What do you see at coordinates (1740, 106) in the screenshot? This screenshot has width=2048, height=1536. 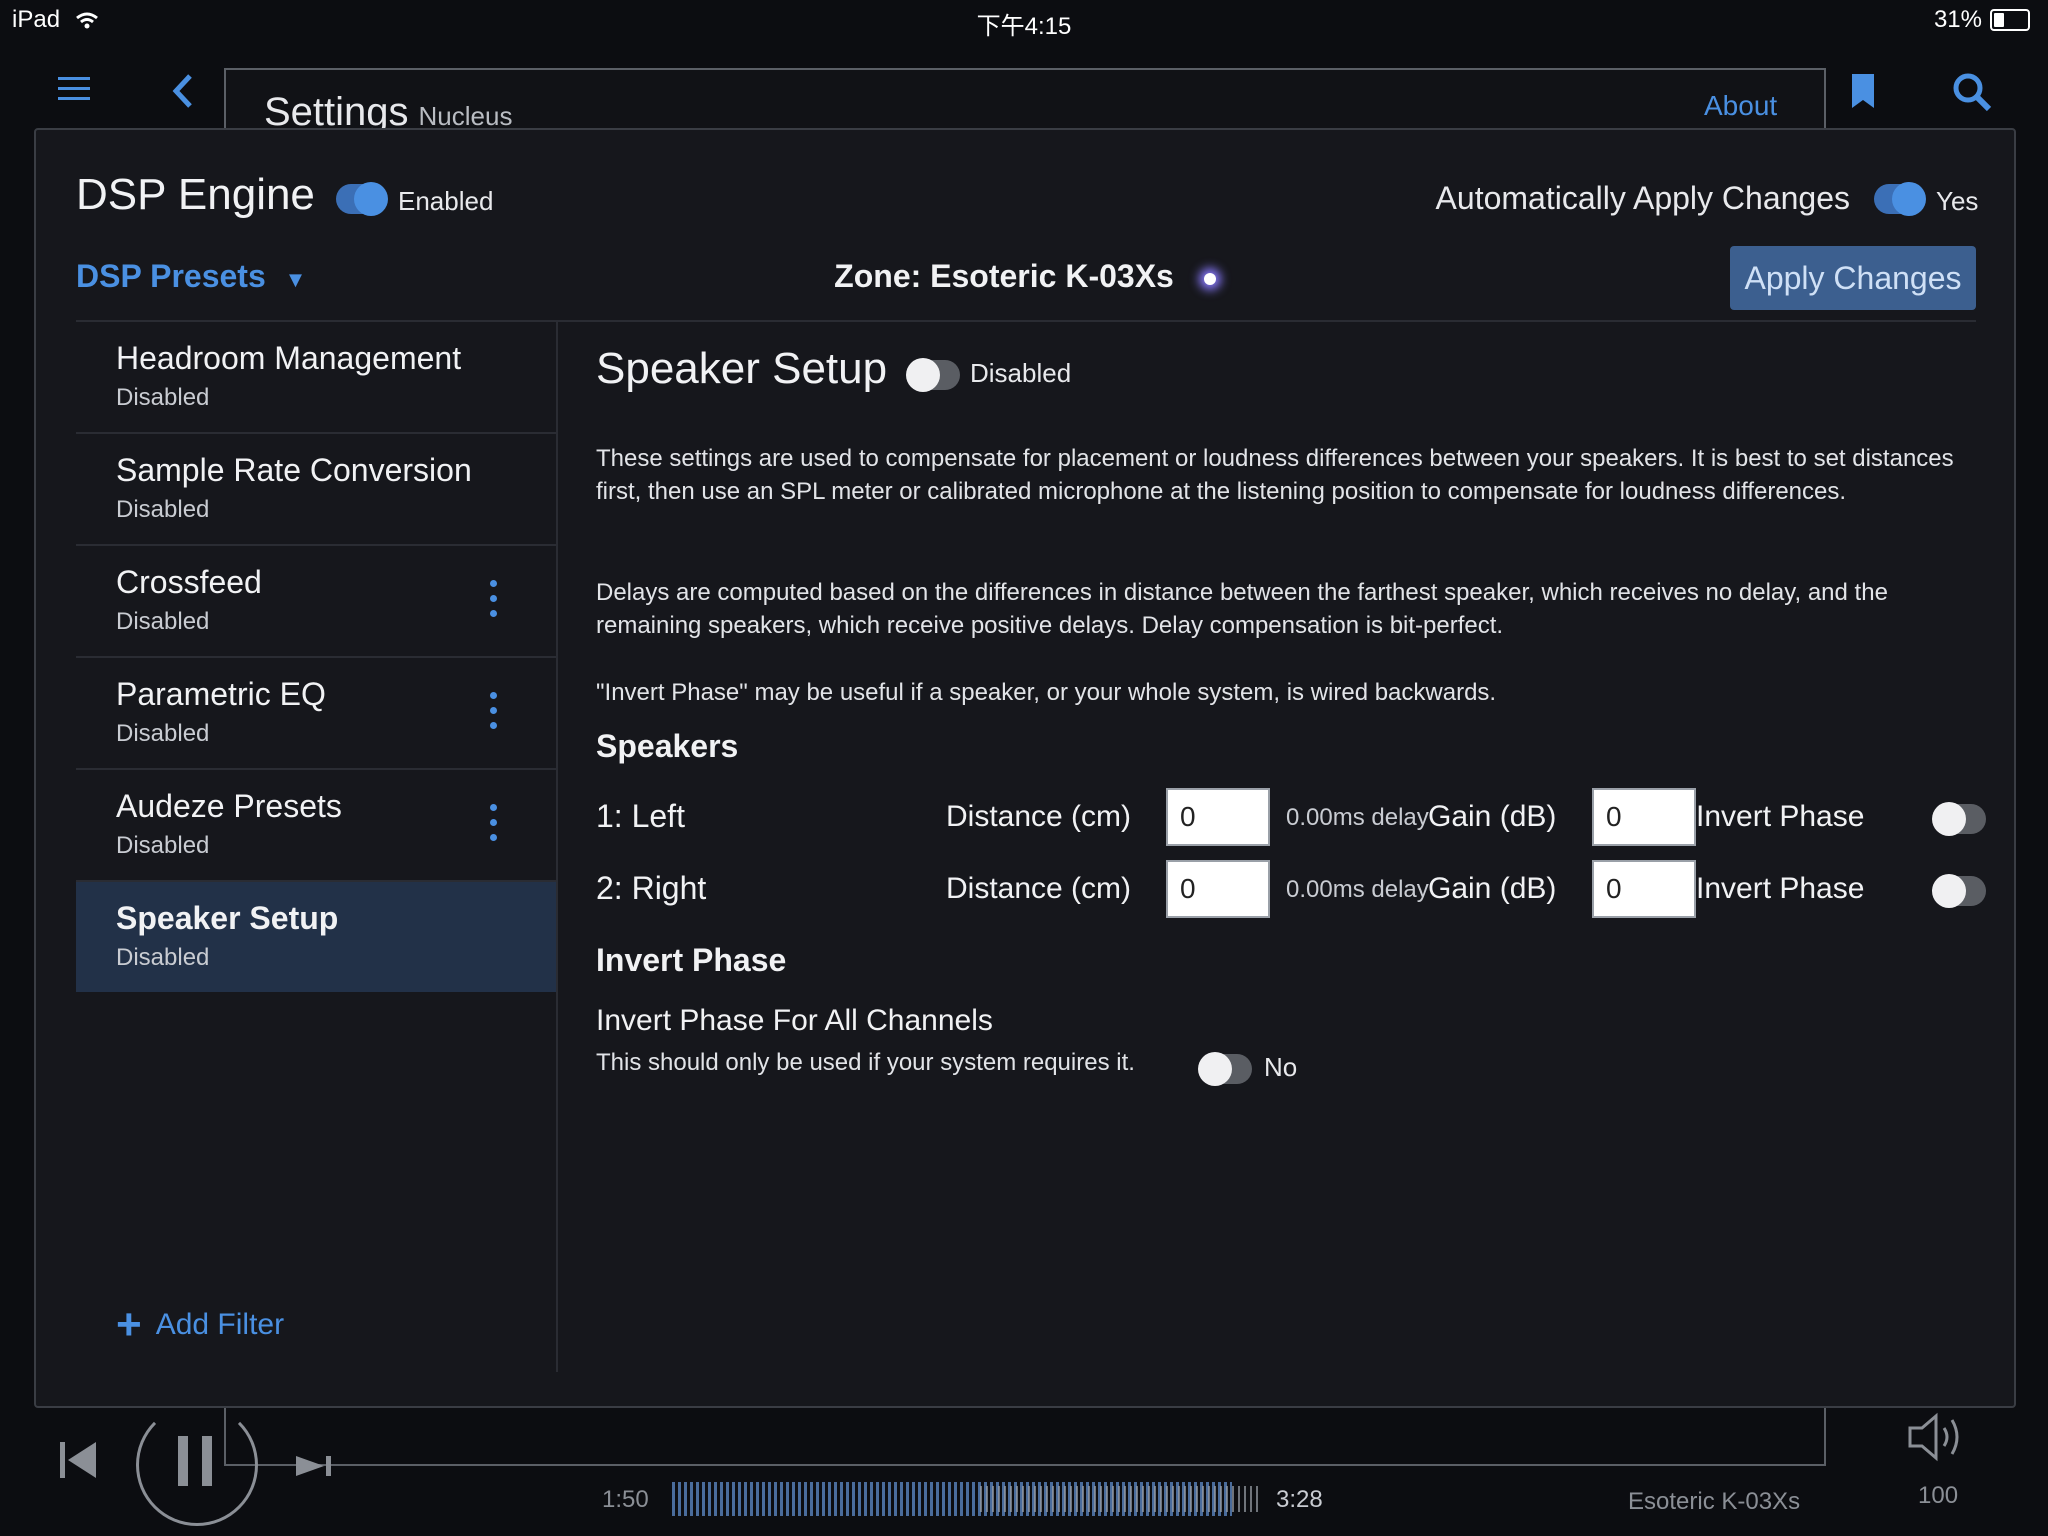 I see `about-link: About` at bounding box center [1740, 106].